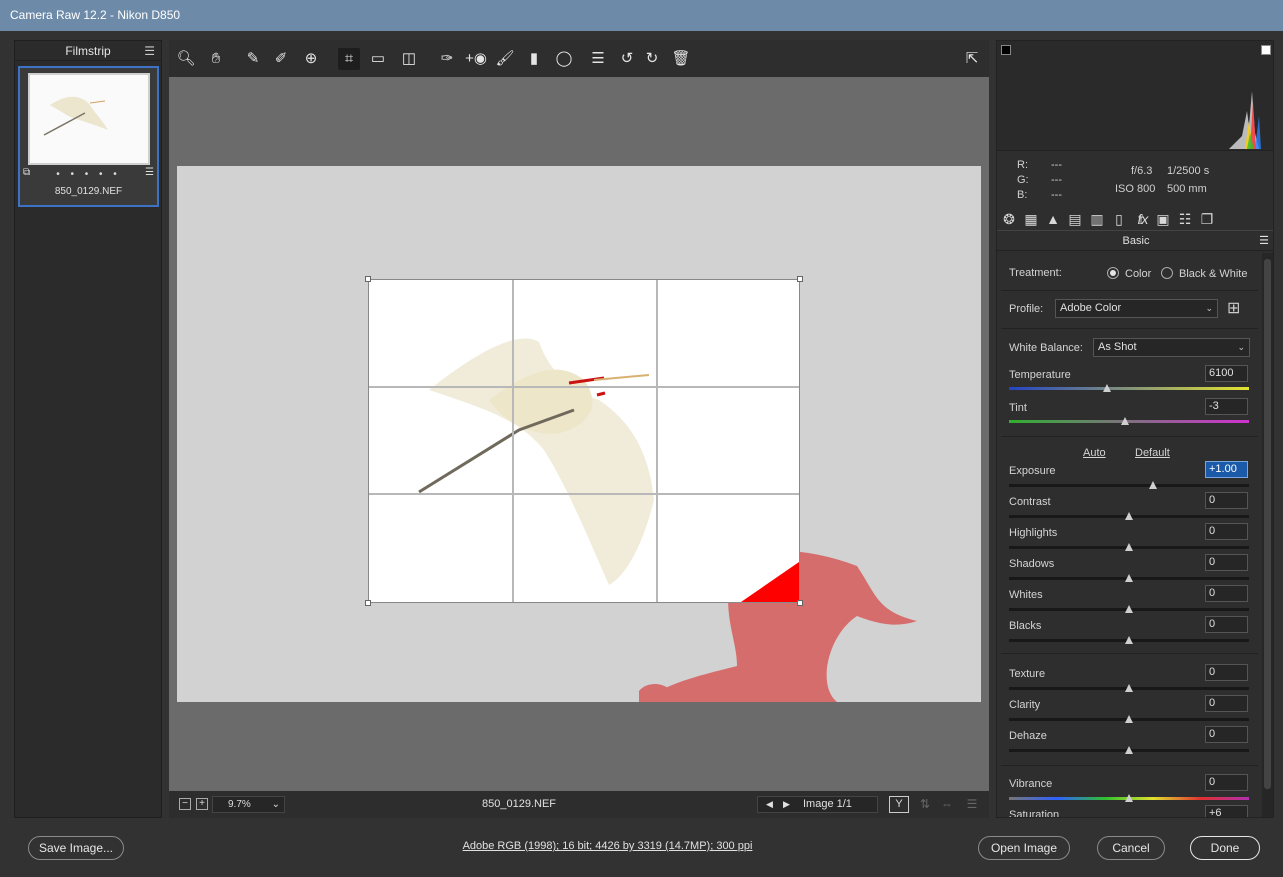 This screenshot has width=1283, height=877. Describe the element at coordinates (769, 804) in the screenshot. I see `prev-image-icon: ◀` at that location.